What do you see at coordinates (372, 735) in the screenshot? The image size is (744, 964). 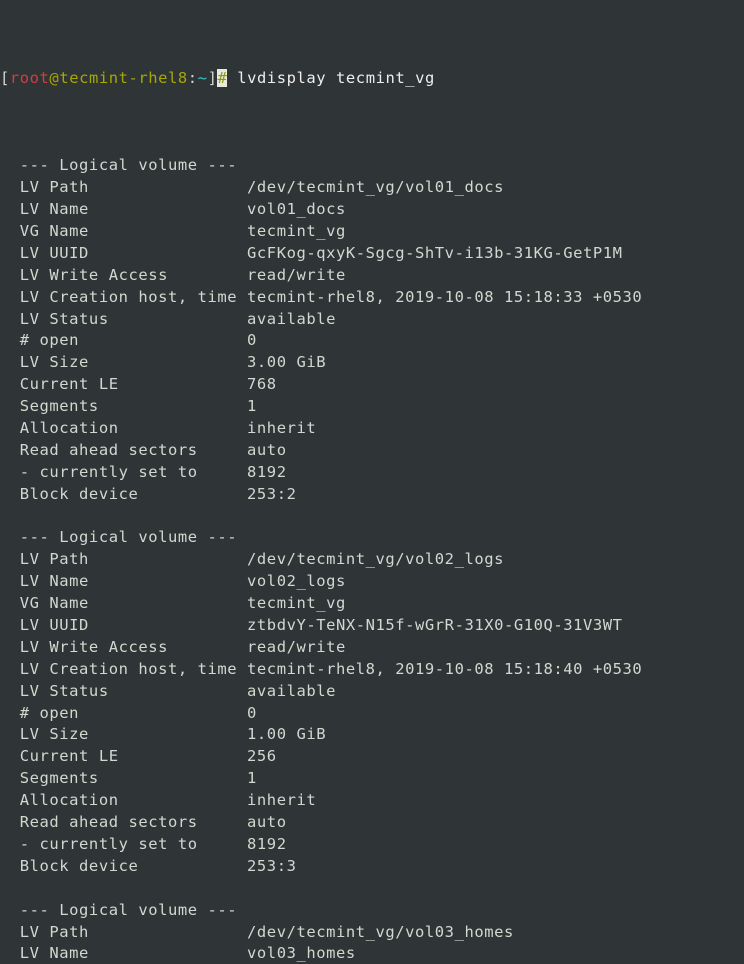 I see `output-row: LV Size 1.00 GiB` at bounding box center [372, 735].